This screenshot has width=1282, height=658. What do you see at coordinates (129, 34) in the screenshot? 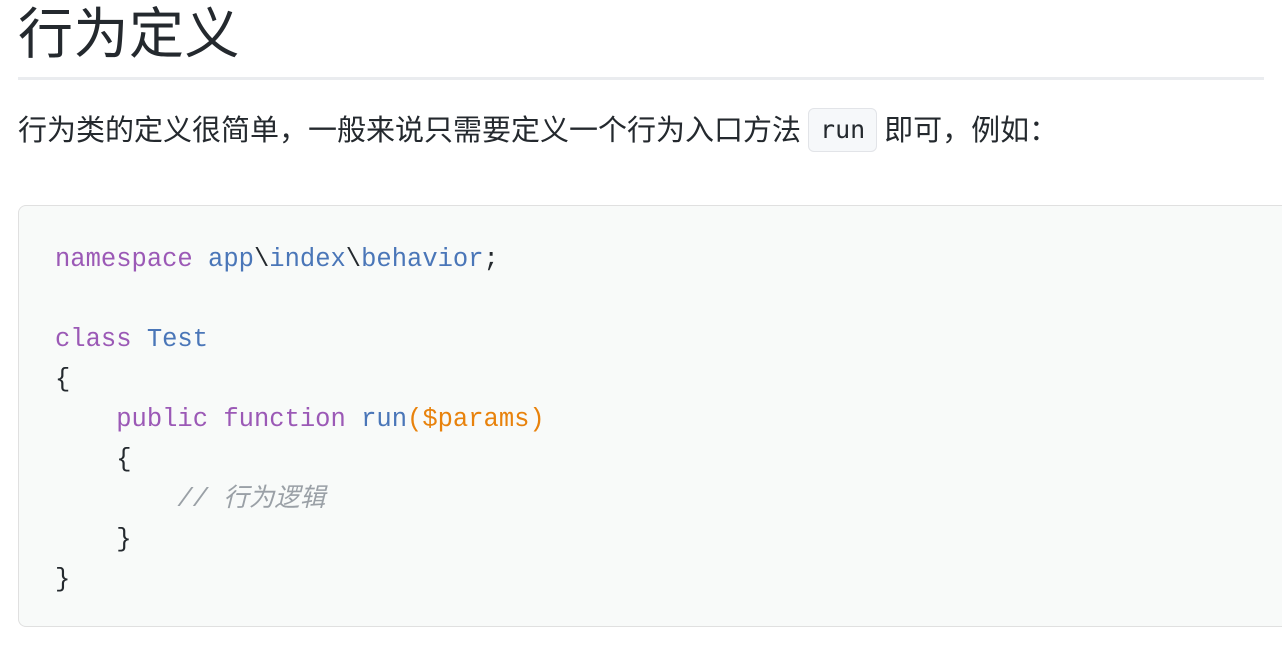
I see `page-title: 行为定义` at bounding box center [129, 34].